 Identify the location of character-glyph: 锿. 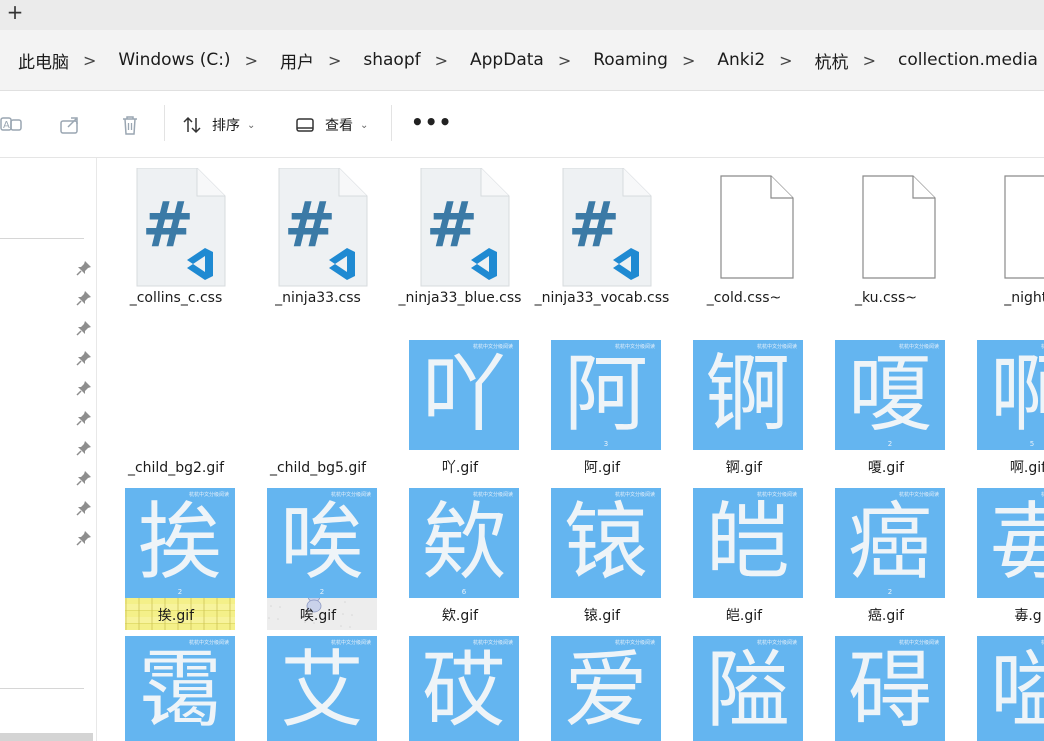
(605, 542).